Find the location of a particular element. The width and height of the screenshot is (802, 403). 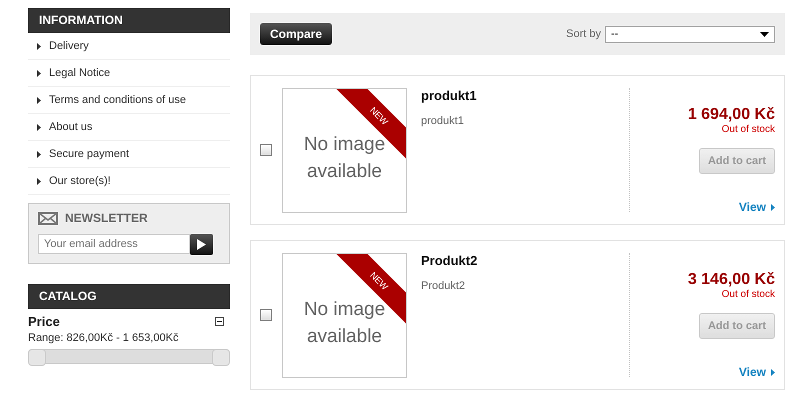

email-field: Your email address is located at coordinates (114, 244).